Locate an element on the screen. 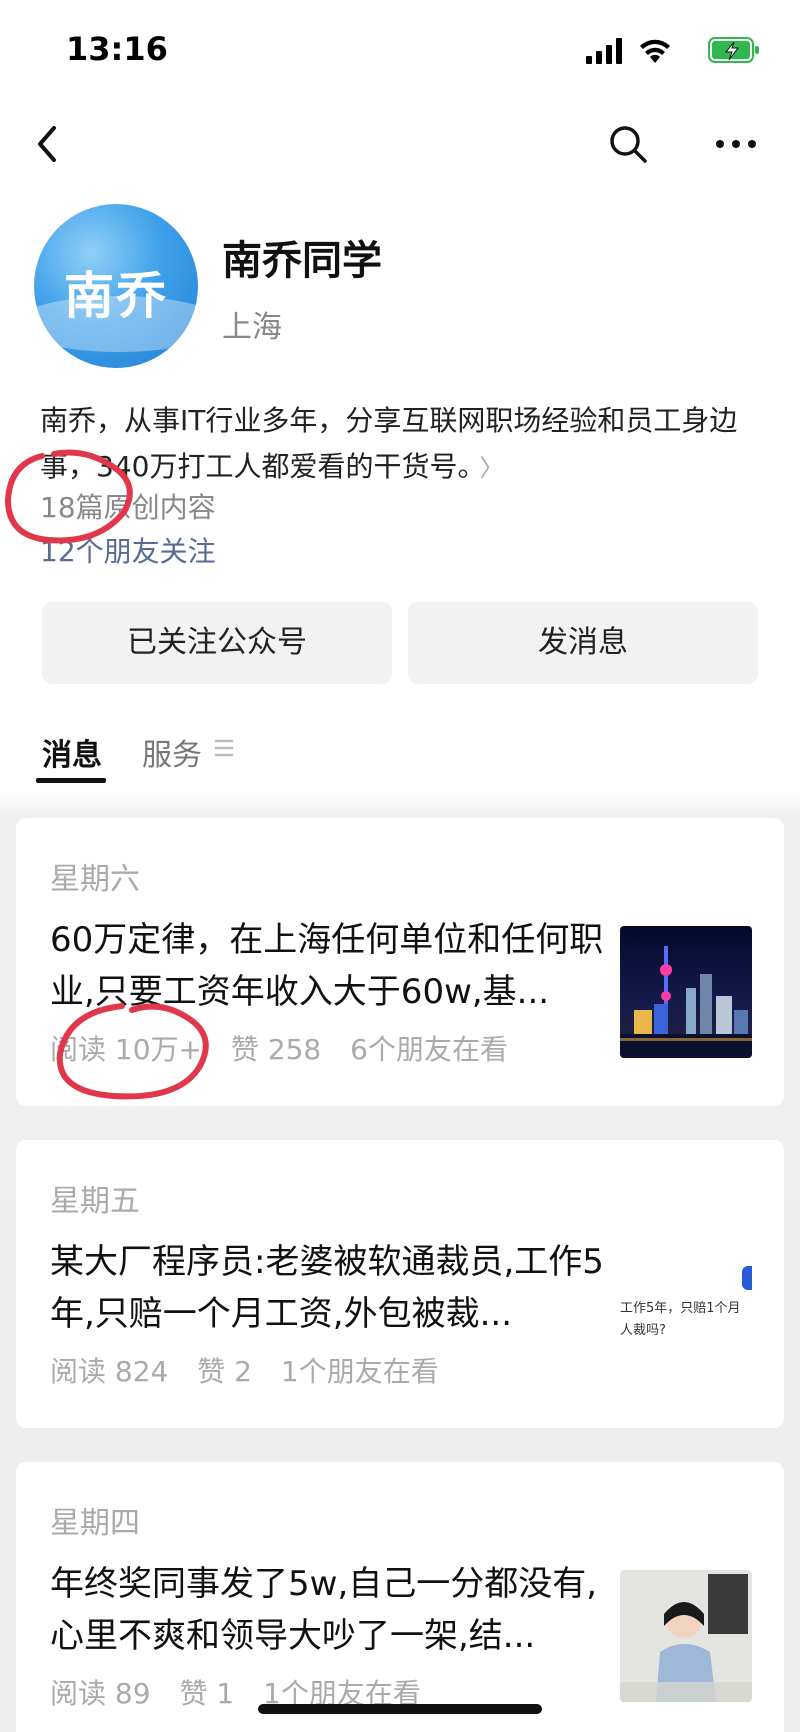 This screenshot has height=1732, width=800. article-friends-watching: 6个朋友在看 is located at coordinates (429, 1049).